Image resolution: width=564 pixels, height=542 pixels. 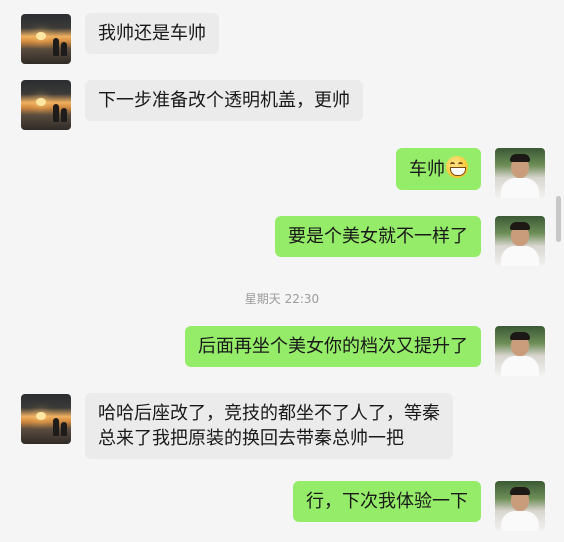 I want to click on message-bubble-incoming: 下一步准备改个透明机盖，更帅, so click(x=224, y=100).